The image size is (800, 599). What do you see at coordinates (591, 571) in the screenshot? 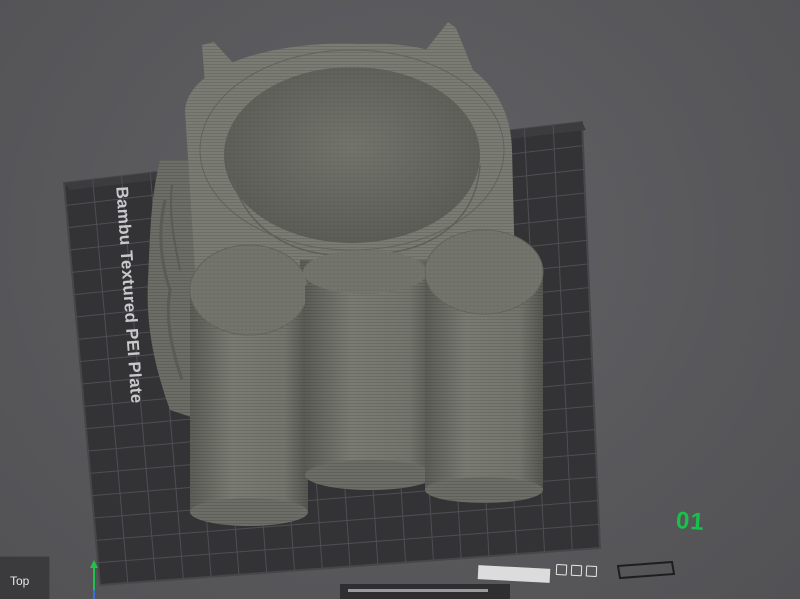
I see `delete-icon` at bounding box center [591, 571].